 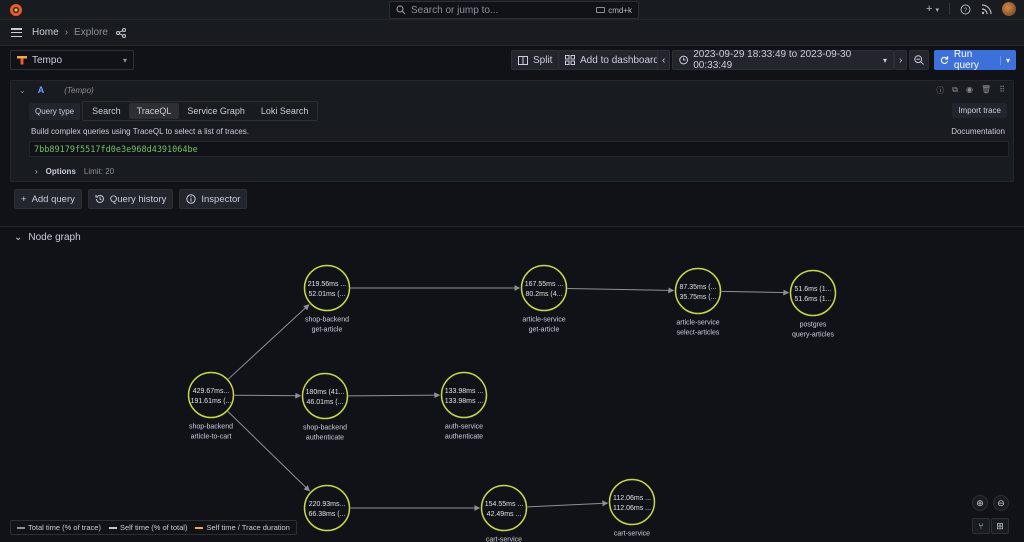 I want to click on run-query-label: Run query, so click(x=966, y=60).